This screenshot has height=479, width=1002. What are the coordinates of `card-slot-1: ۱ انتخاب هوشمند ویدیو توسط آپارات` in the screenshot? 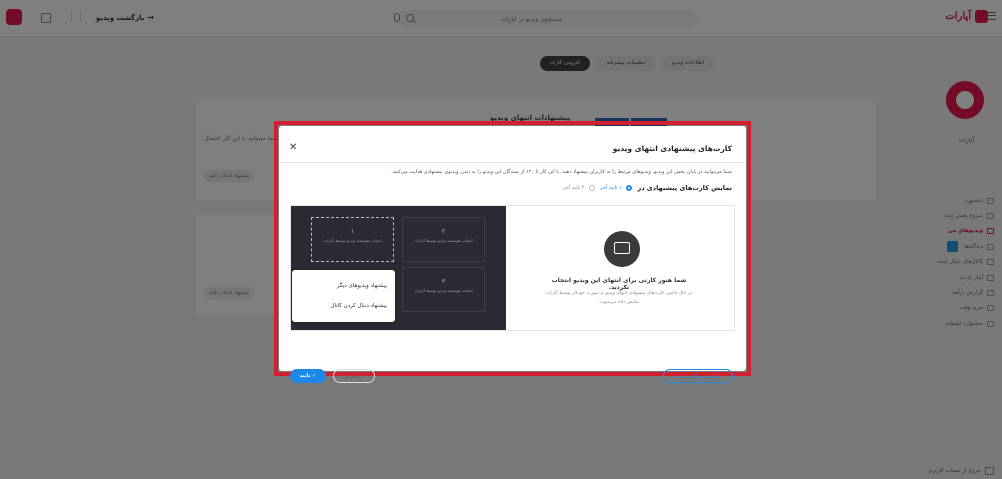 It's located at (352, 239).